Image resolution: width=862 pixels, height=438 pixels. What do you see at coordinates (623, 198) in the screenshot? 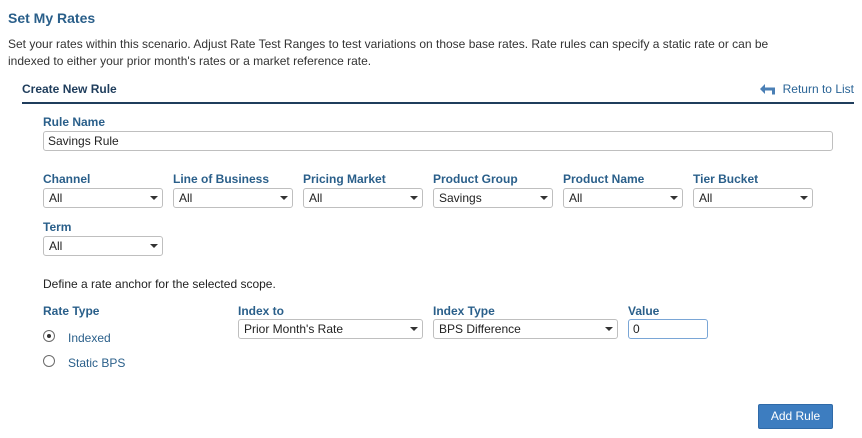
I see `product-name-select: All` at bounding box center [623, 198].